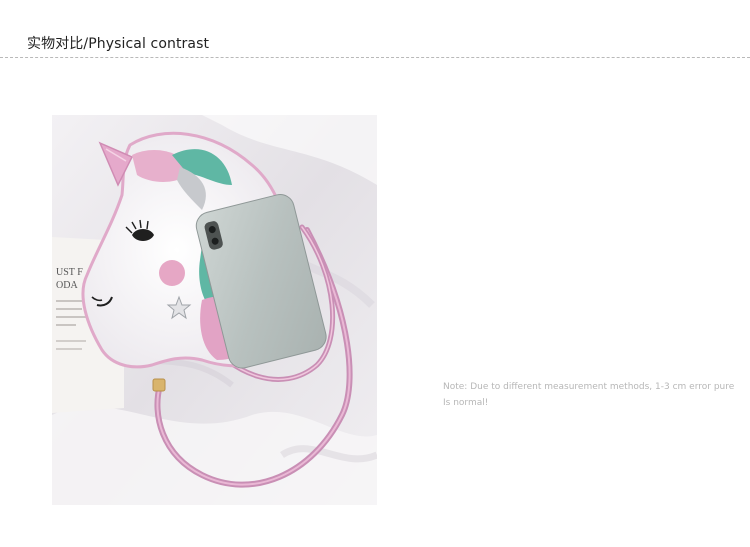 The height and width of the screenshot is (547, 750). I want to click on note-line-2: Is normal!, so click(466, 403).